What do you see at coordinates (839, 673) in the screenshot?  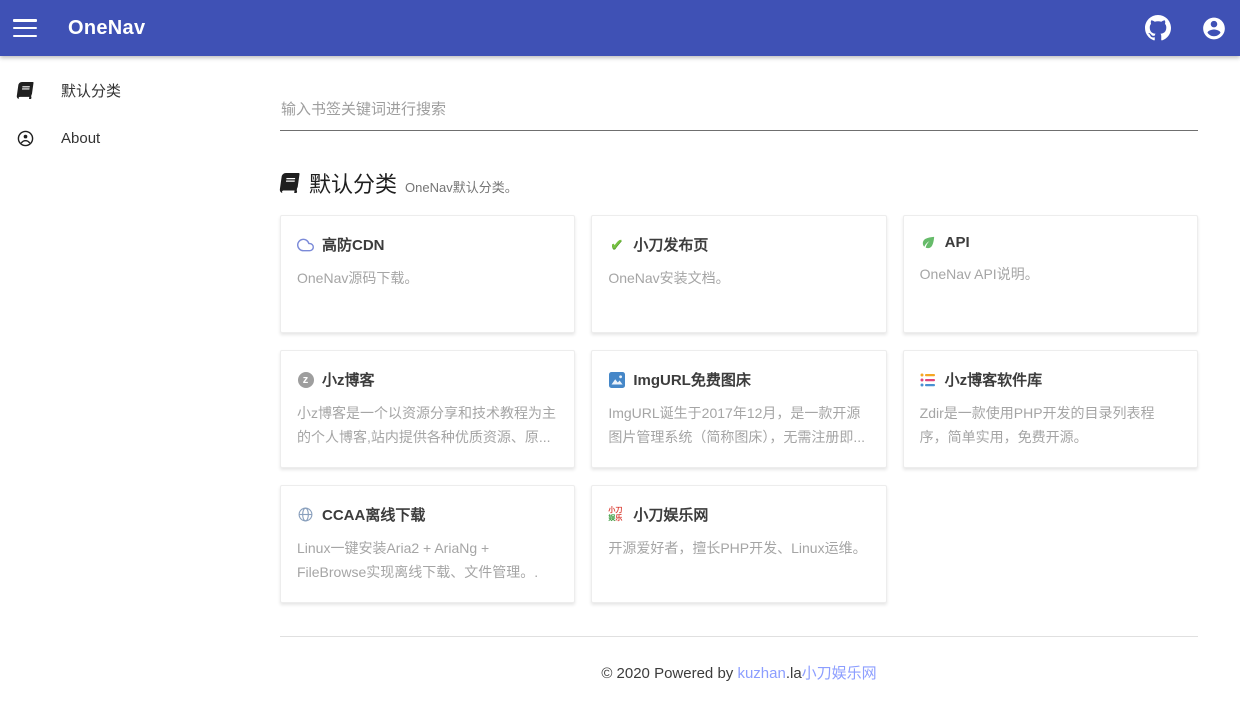 I see `xiaodao-link: 小刀娱乐网` at bounding box center [839, 673].